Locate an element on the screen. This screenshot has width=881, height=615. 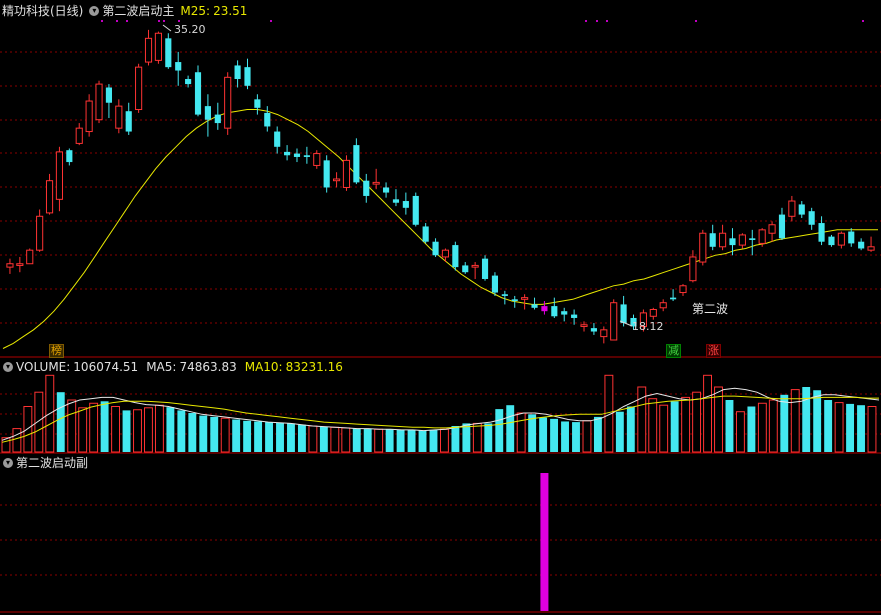
tag-bang: 榜 is located at coordinates (56, 351).